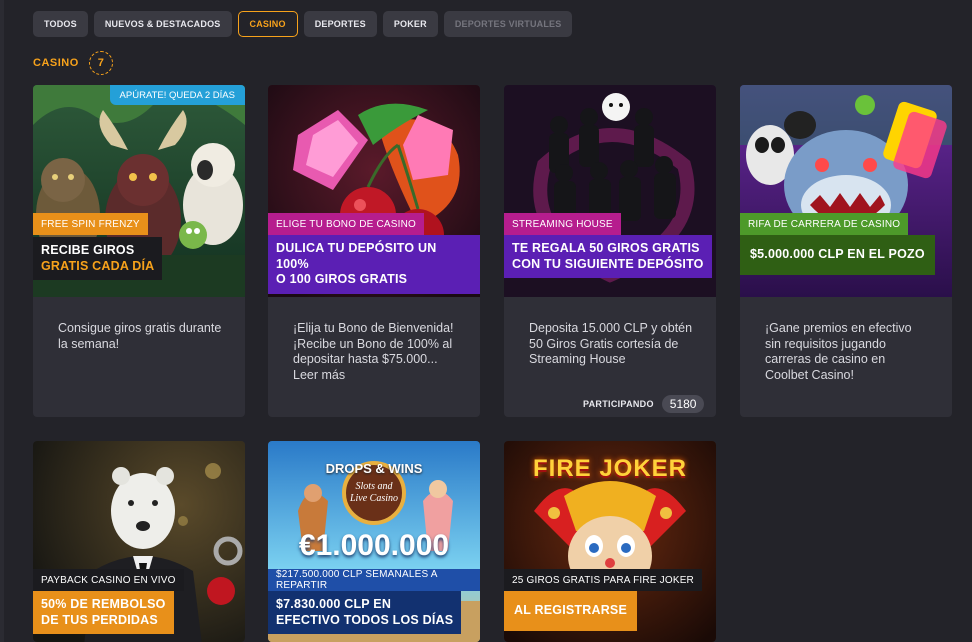 The image size is (972, 642). Describe the element at coordinates (374, 545) in the screenshot. I see `art-prize: €1.000.000` at that location.